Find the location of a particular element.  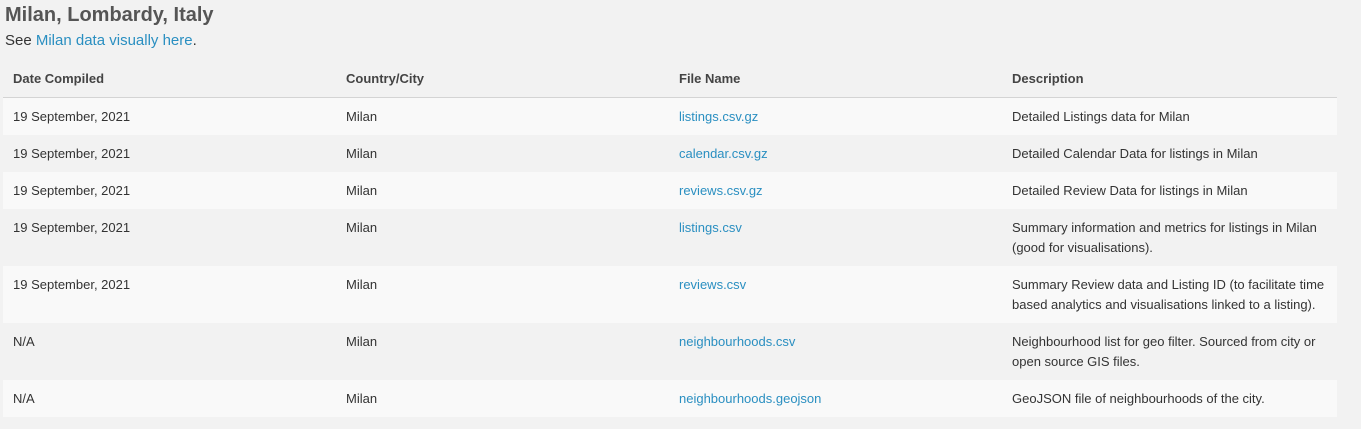

see-suffix: . is located at coordinates (194, 40).